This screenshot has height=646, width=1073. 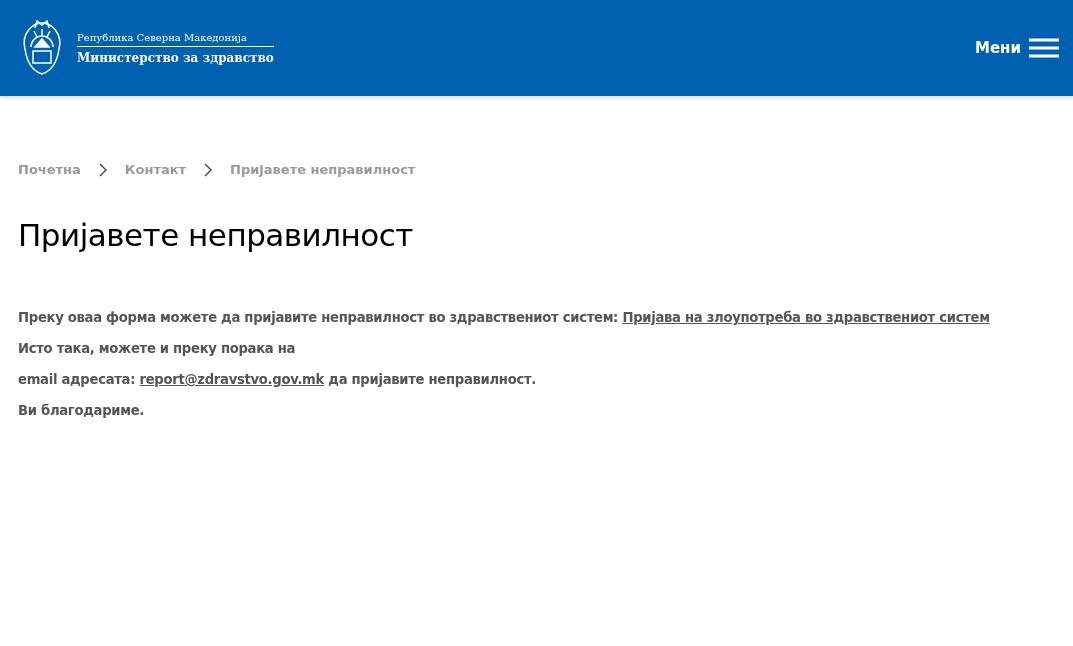 What do you see at coordinates (231, 379) in the screenshot?
I see `text-link: report@zdravstvo.gov.mk` at bounding box center [231, 379].